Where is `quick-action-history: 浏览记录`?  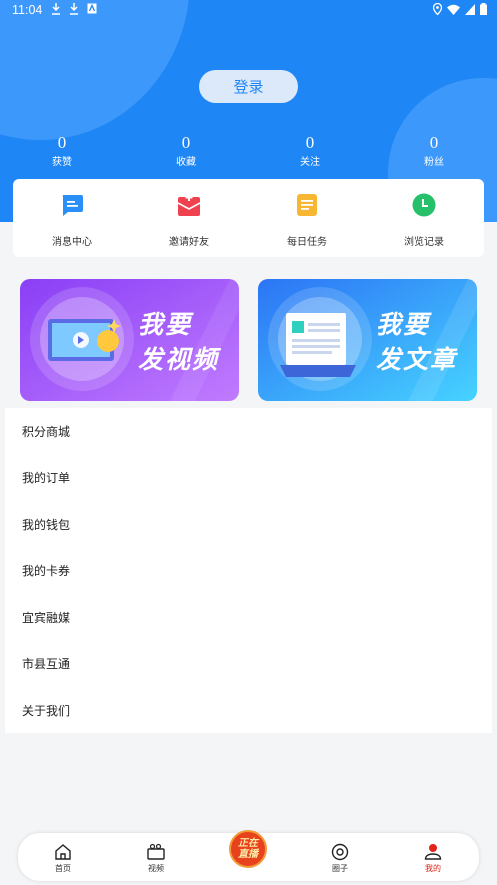 quick-action-history: 浏览记录 is located at coordinates (424, 218).